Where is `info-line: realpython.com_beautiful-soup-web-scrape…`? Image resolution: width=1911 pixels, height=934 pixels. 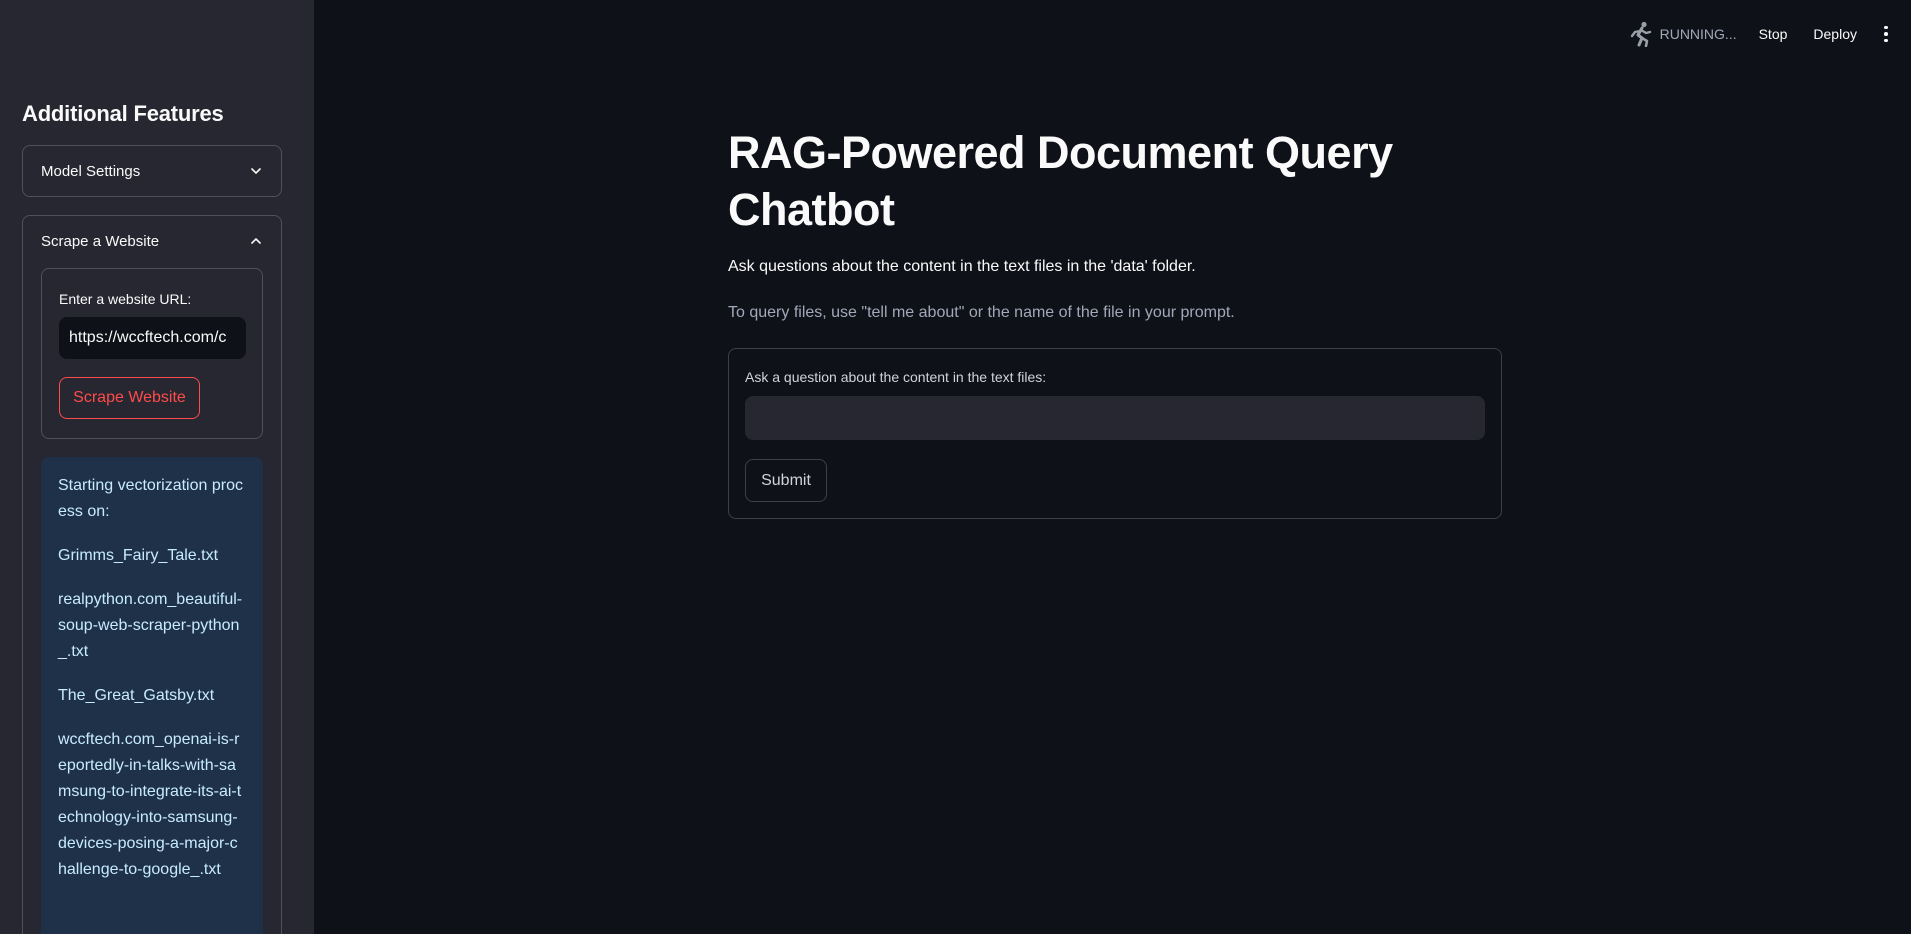
info-line: realpython.com_beautiful-soup-web-scrape… is located at coordinates (150, 625).